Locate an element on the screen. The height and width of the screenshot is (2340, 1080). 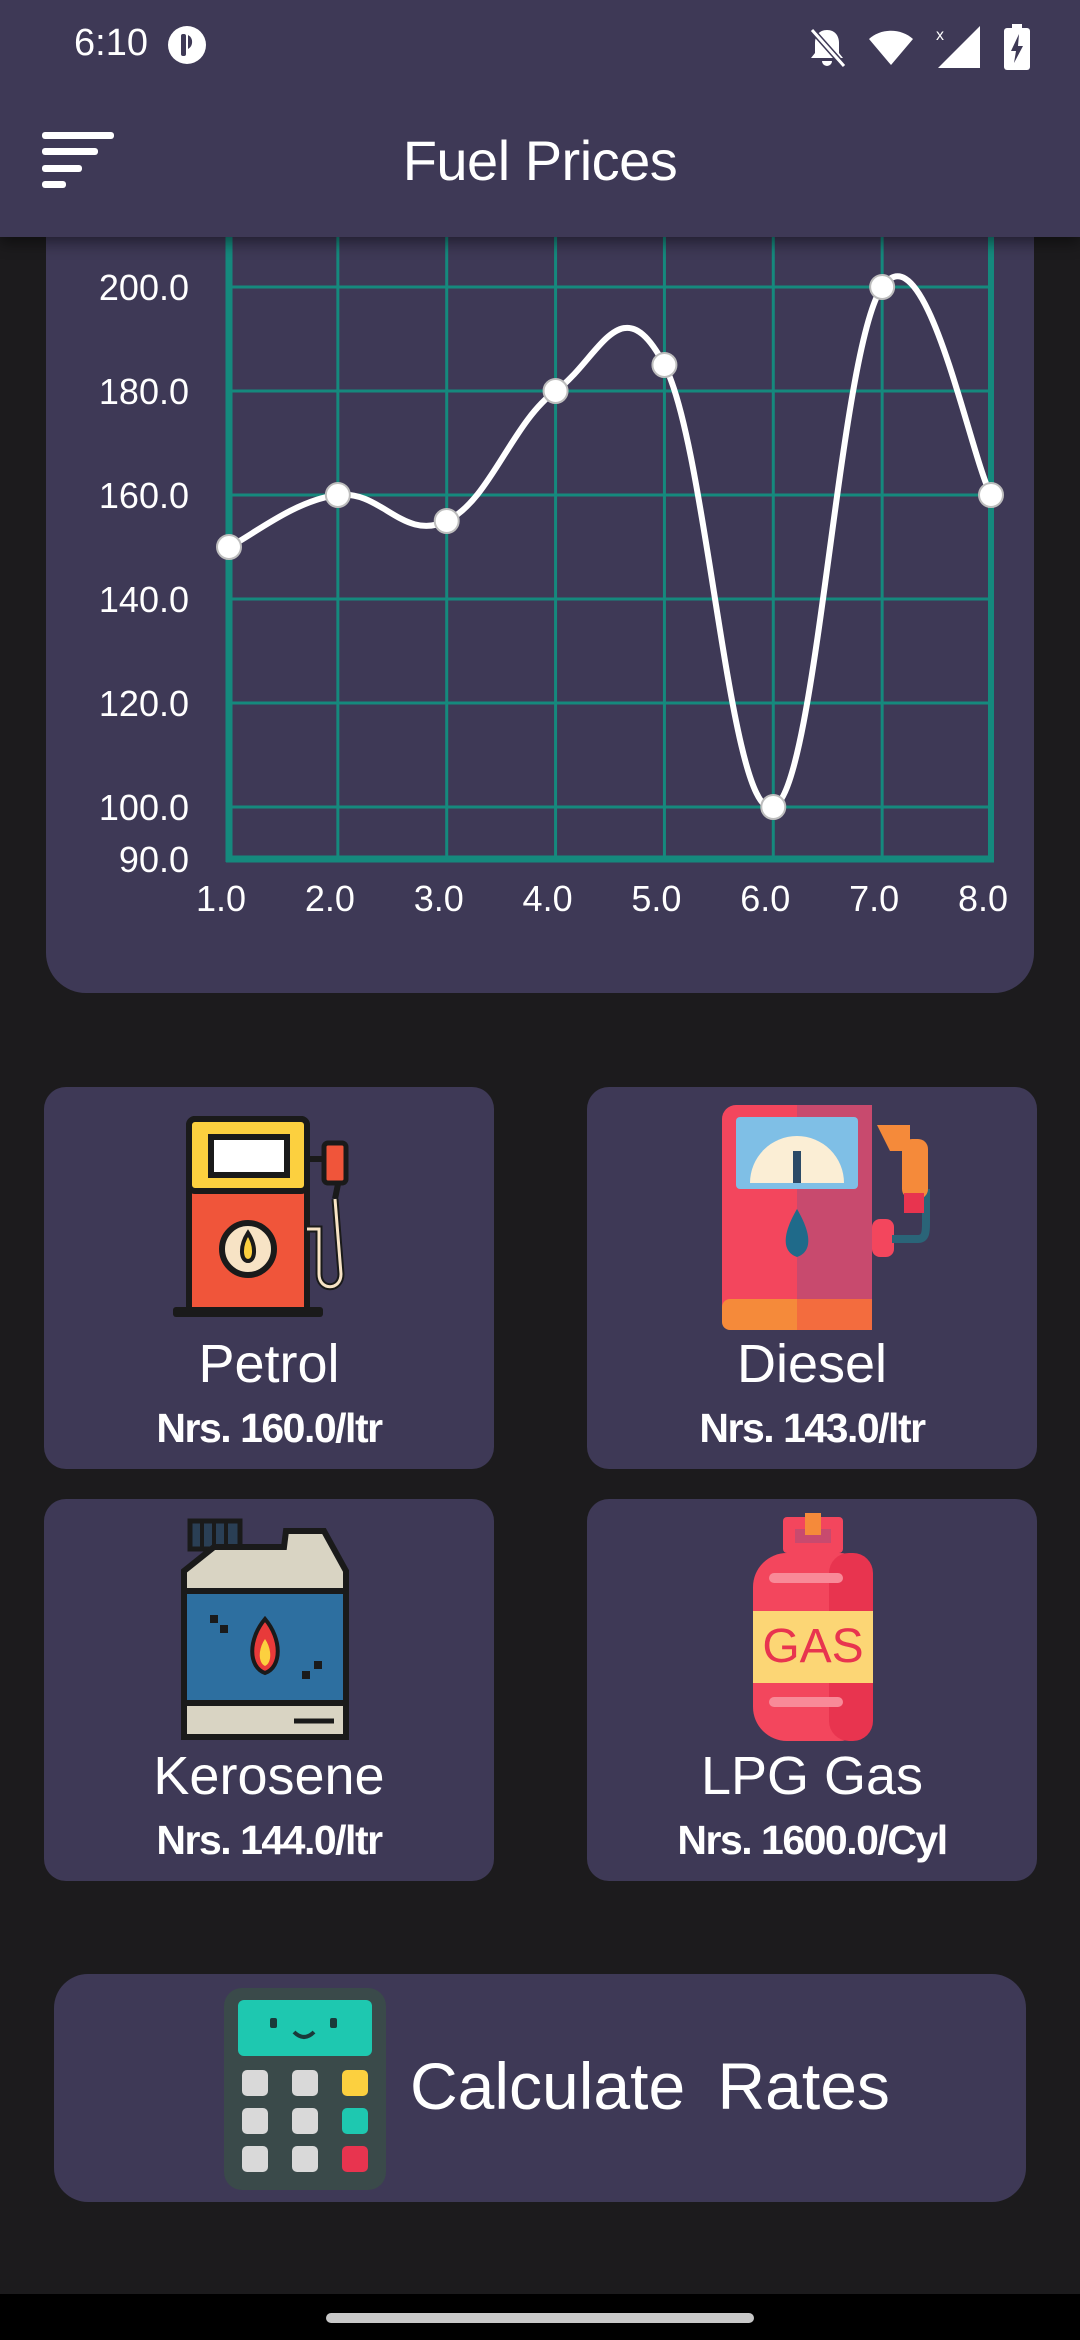
gas-cylinder-icon: GAS is located at coordinates (813, 1627).